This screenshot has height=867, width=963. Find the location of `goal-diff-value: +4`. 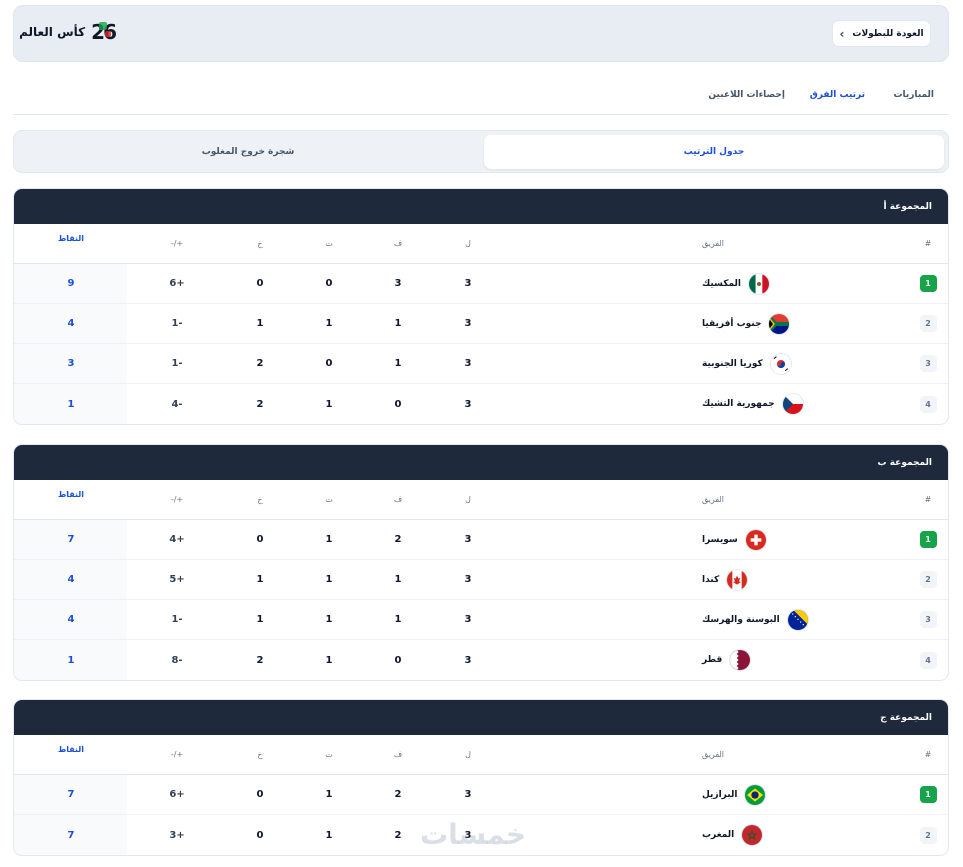

goal-diff-value: +4 is located at coordinates (177, 539).